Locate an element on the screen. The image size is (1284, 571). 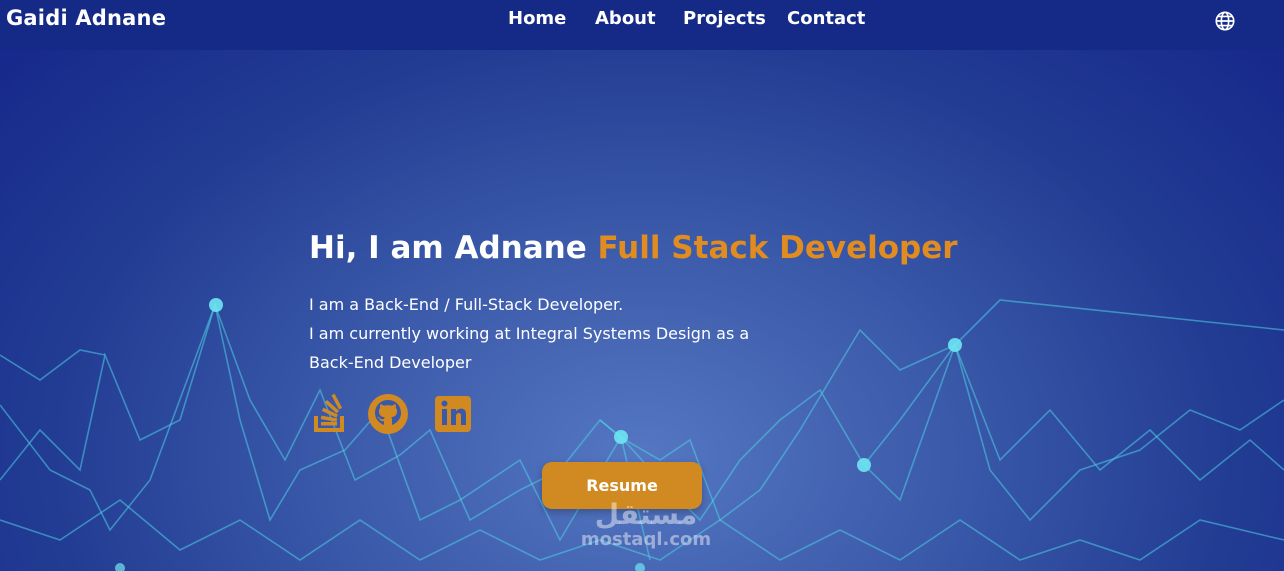
hero-role: Full Stack Developer is located at coordinates (777, 248).